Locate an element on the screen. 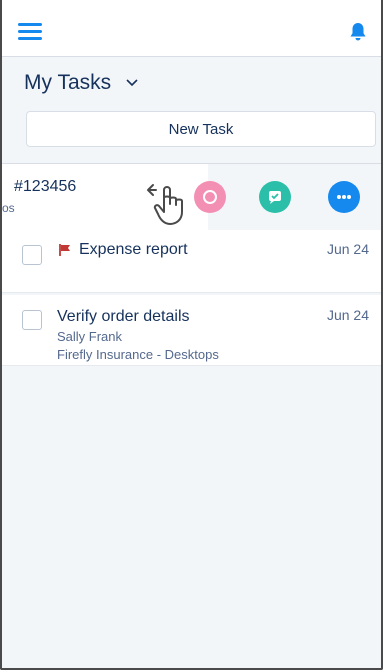 This screenshot has width=389, height=672. task-account: Firefly Insurance - Desktops is located at coordinates (138, 354).